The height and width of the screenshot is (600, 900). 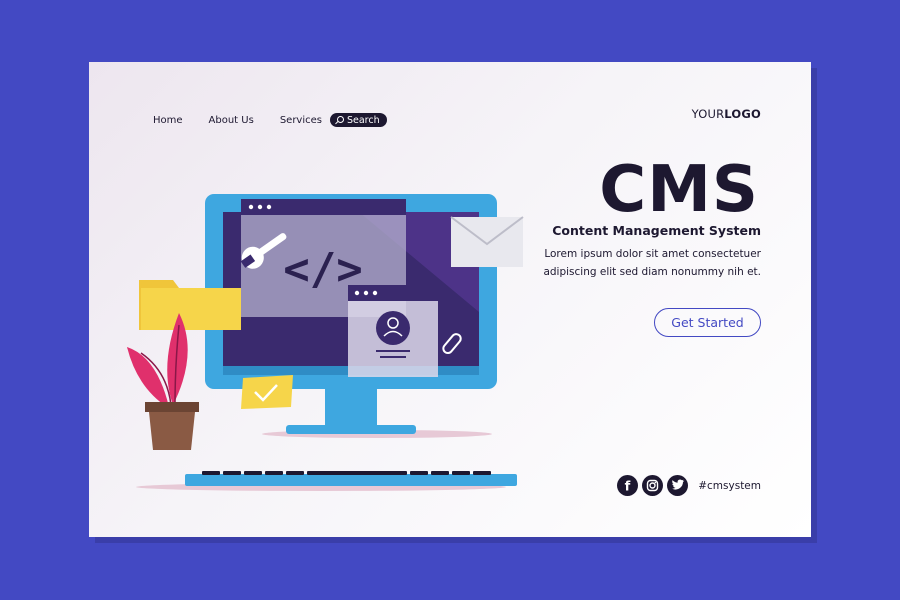 What do you see at coordinates (339, 120) in the screenshot?
I see `search-icon` at bounding box center [339, 120].